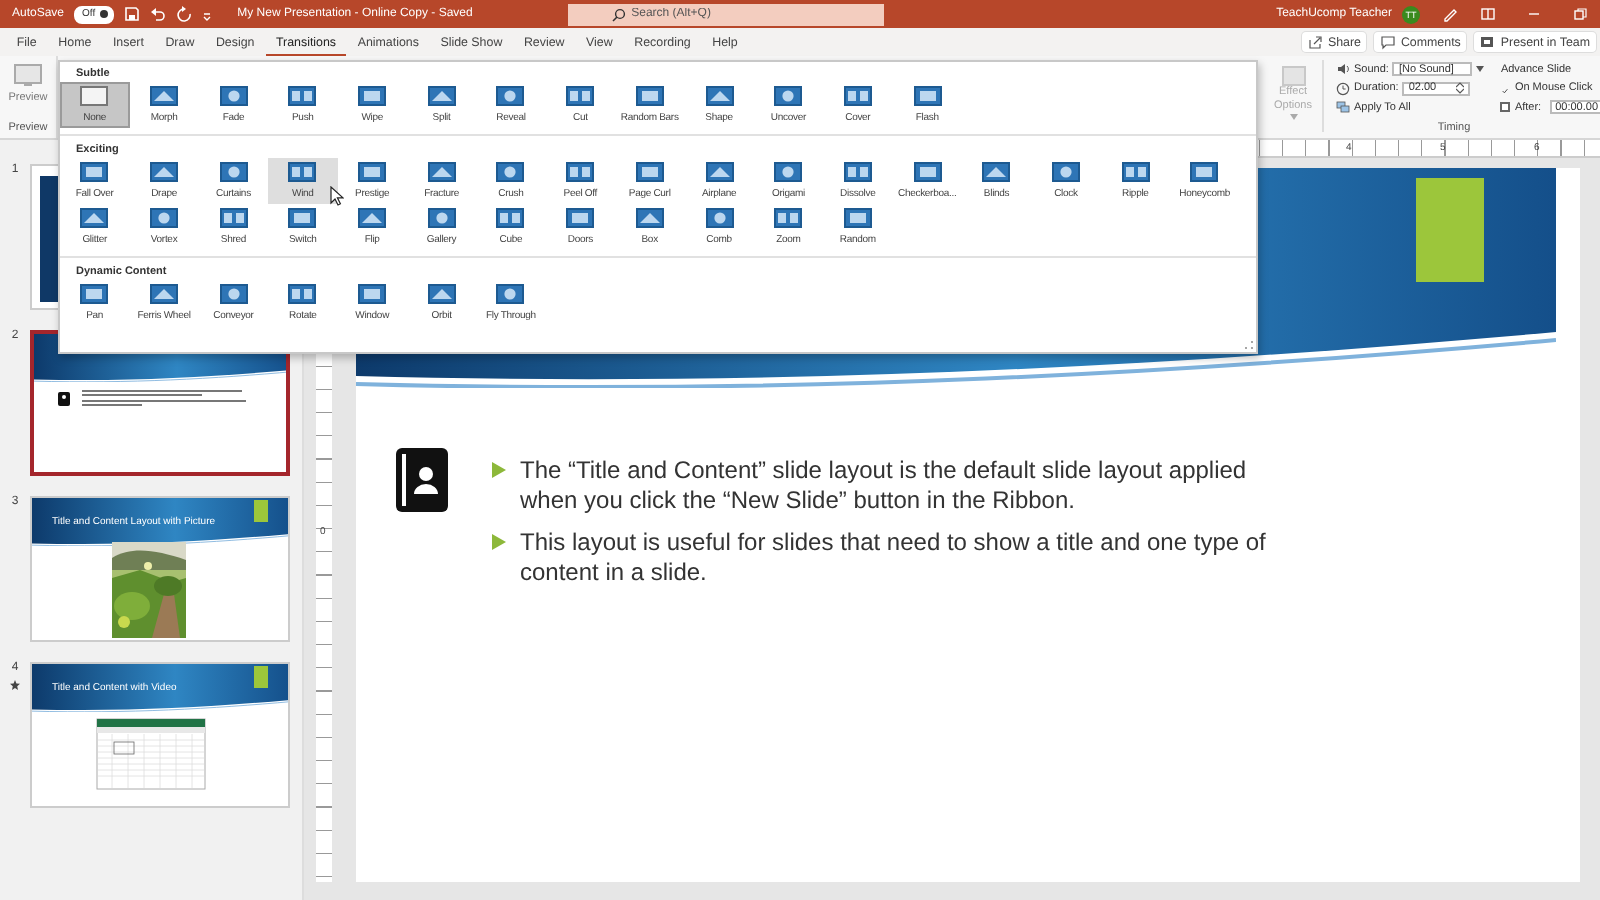  I want to click on contact-icon, so click(422, 480).